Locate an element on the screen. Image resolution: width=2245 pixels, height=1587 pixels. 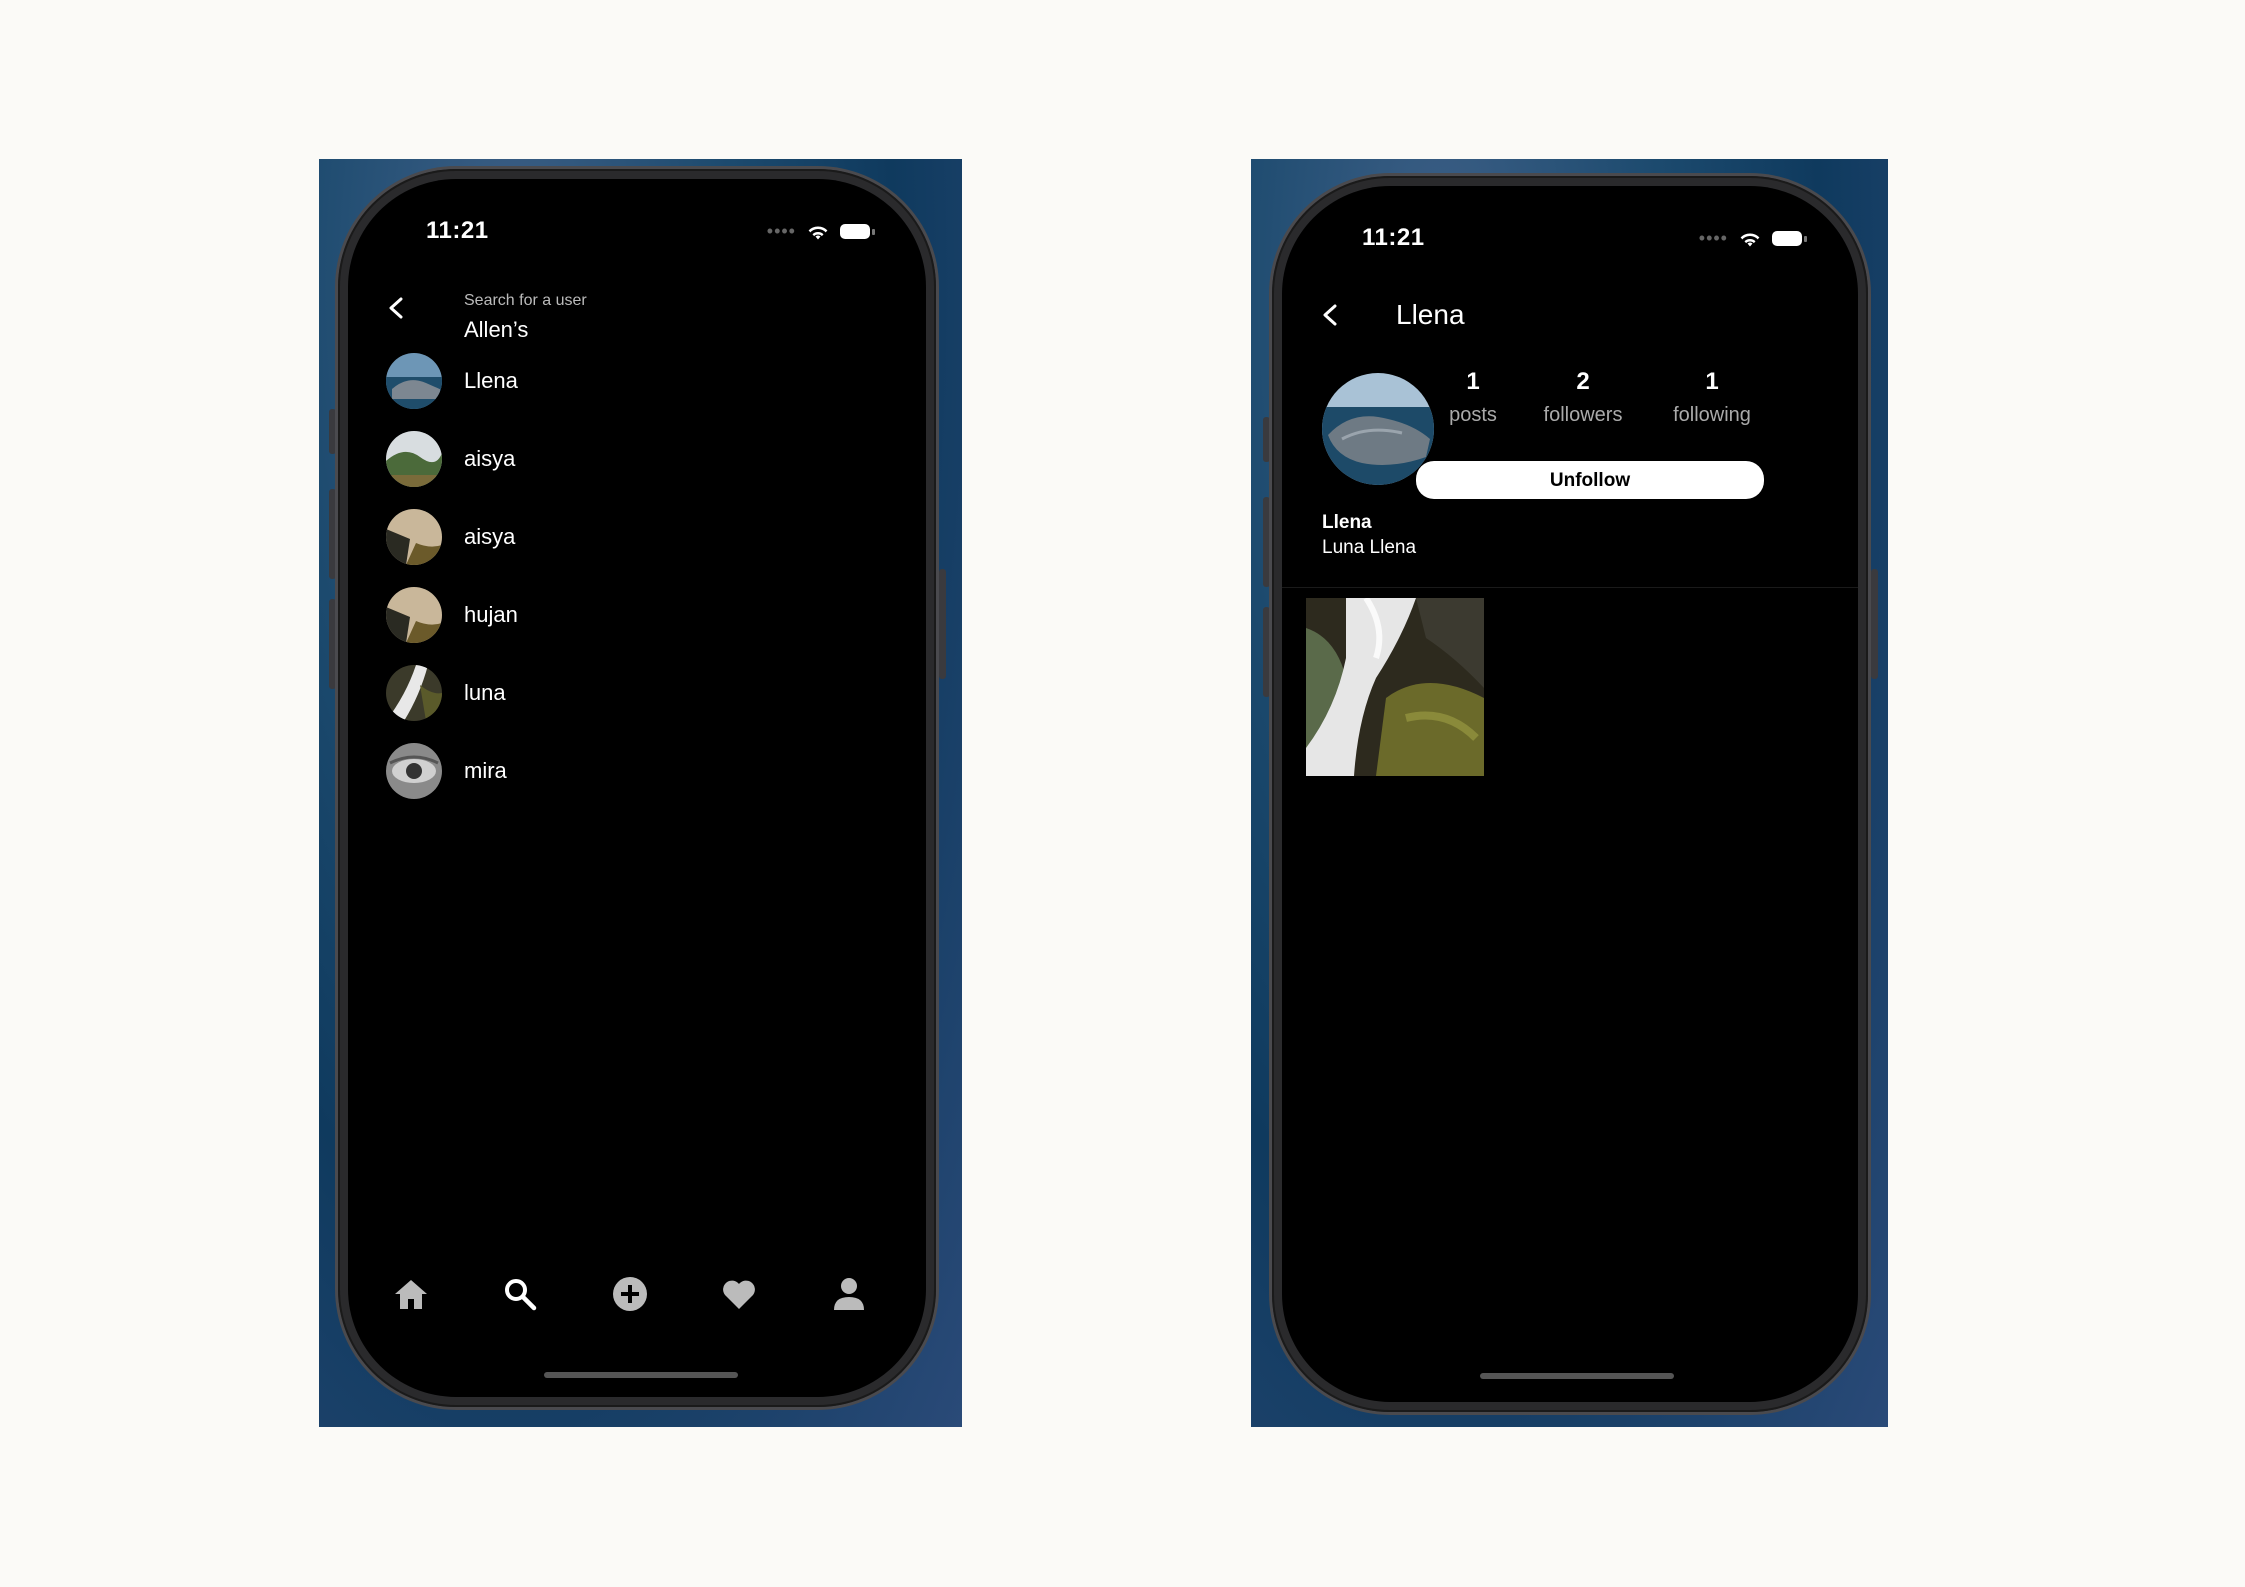
profile-username: Llena is located at coordinates (1347, 522).